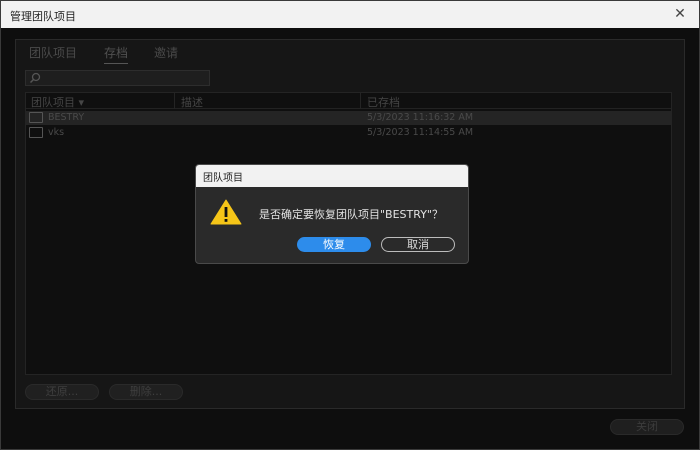 The width and height of the screenshot is (700, 450). I want to click on column-header-description: 描述, so click(192, 102).